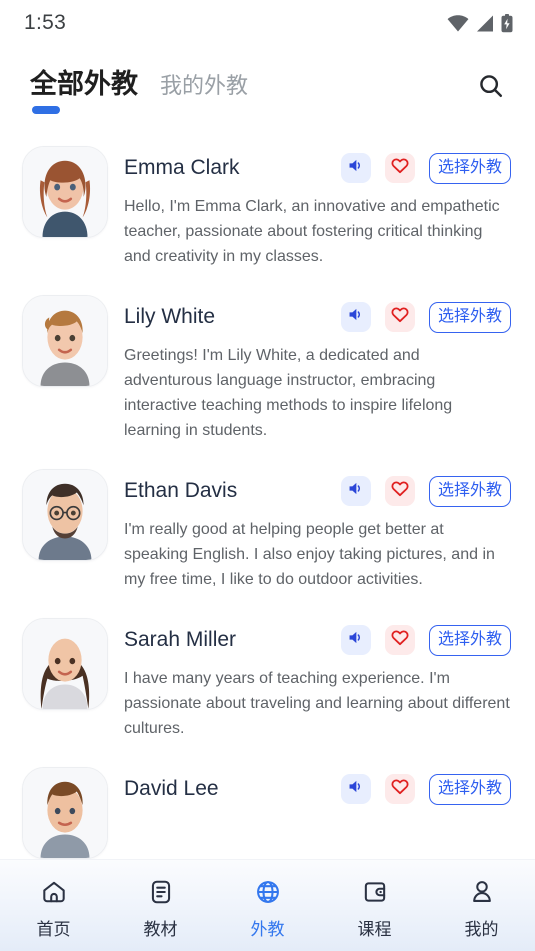 The width and height of the screenshot is (535, 951). Describe the element at coordinates (46, 110) in the screenshot. I see `tab-active-indicator` at that location.